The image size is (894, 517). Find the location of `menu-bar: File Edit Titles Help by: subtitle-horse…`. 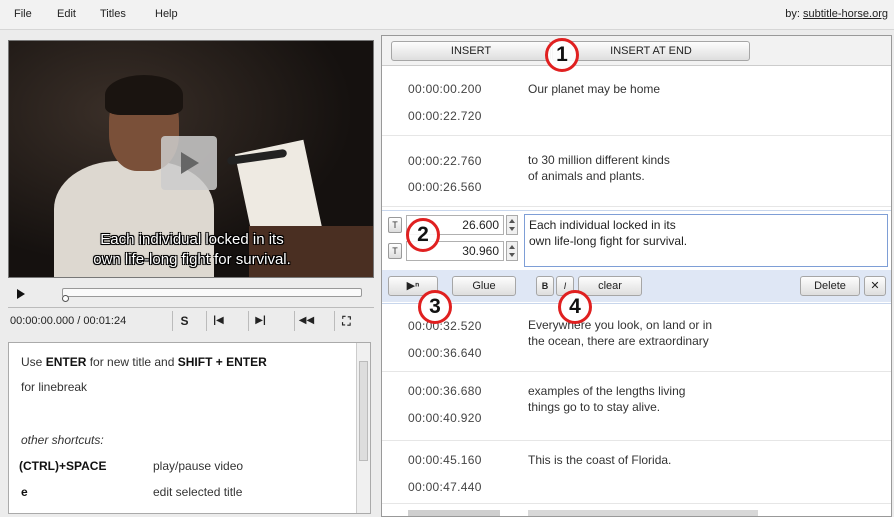

menu-bar: File Edit Titles Help by: subtitle-horse… is located at coordinates (447, 15).